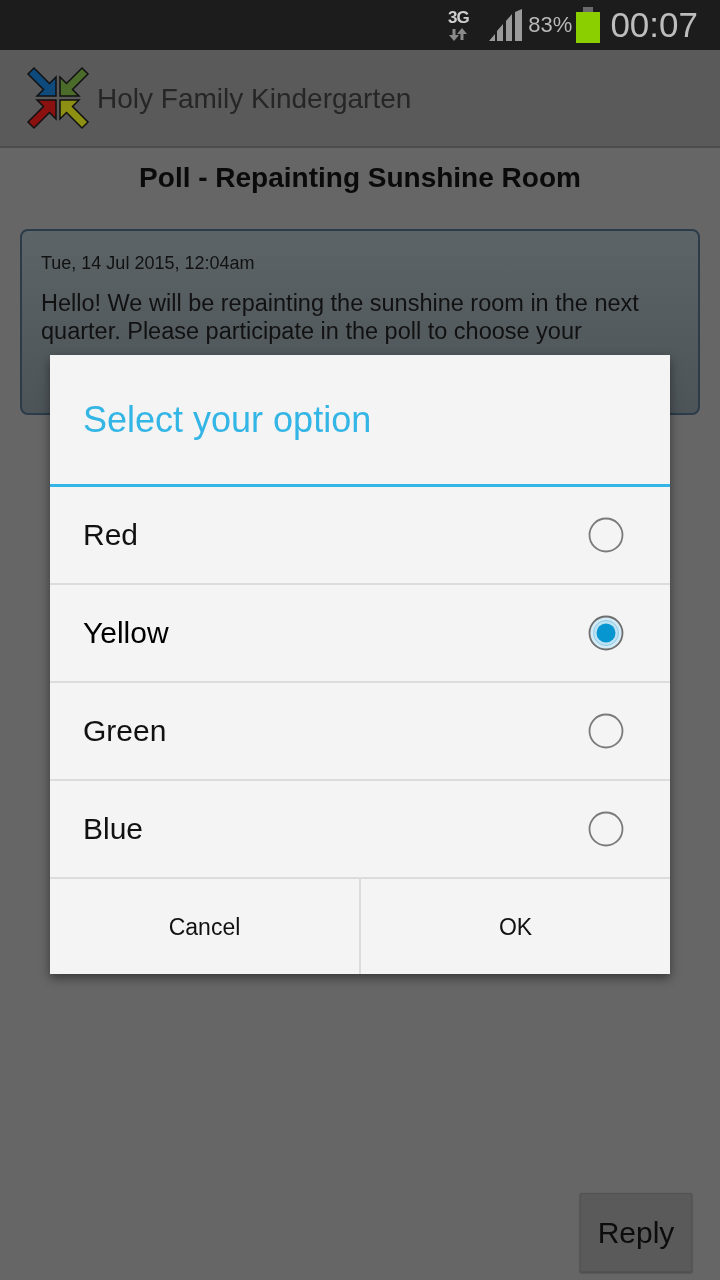 The height and width of the screenshot is (1280, 720). Describe the element at coordinates (506, 25) in the screenshot. I see `signal-icon` at that location.